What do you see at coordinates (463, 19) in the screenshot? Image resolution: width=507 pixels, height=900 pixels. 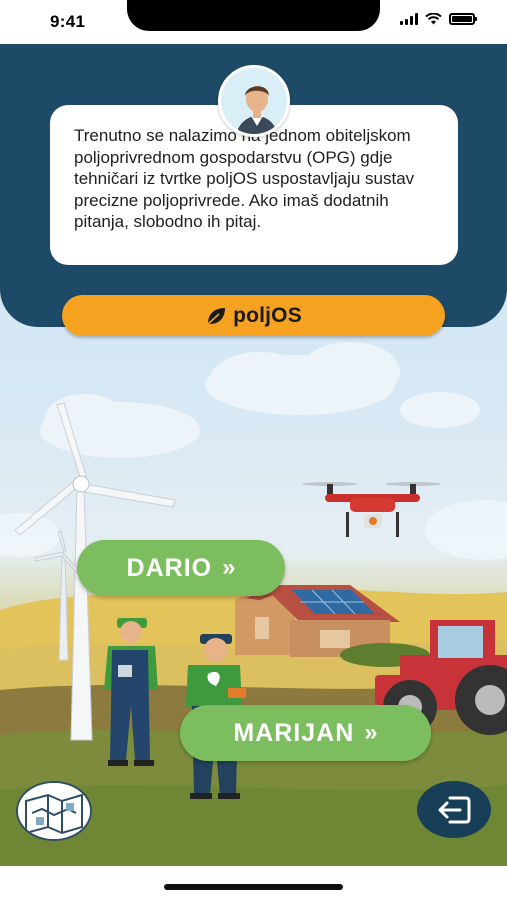 I see `battery-icon` at bounding box center [463, 19].